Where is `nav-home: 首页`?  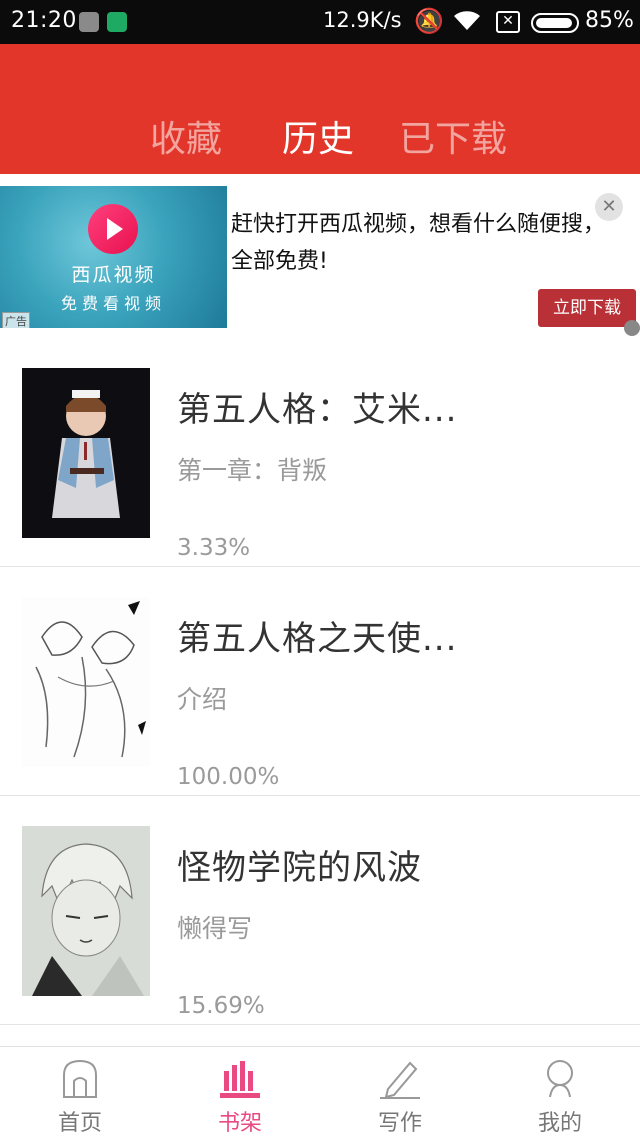
nav-home: 首页 is located at coordinates (80, 1092).